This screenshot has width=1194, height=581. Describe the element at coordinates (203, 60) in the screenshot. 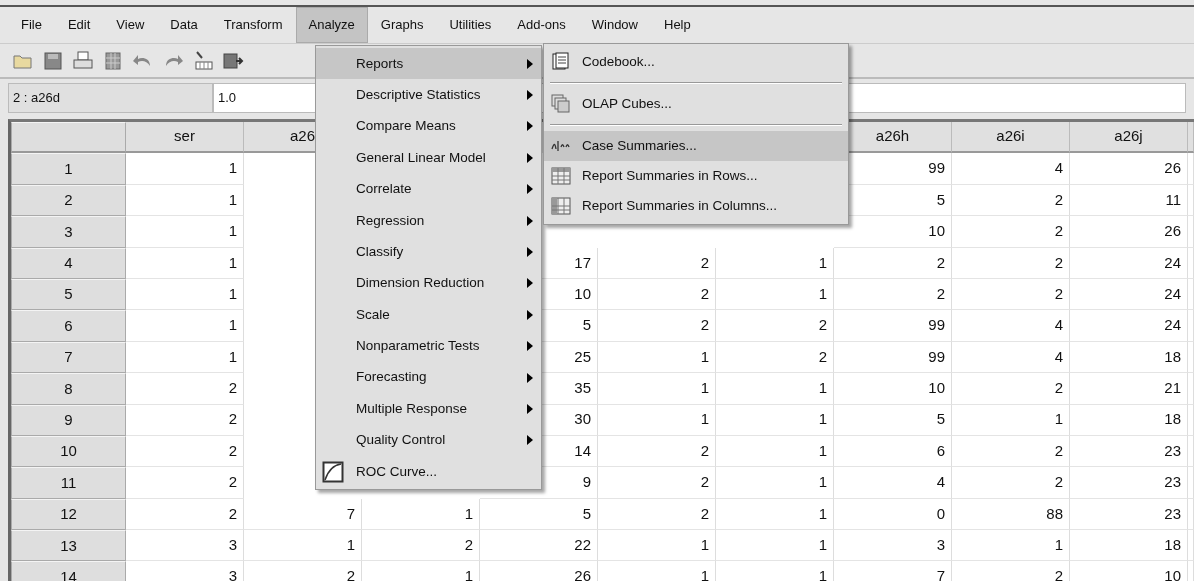

I see `import-icon` at that location.